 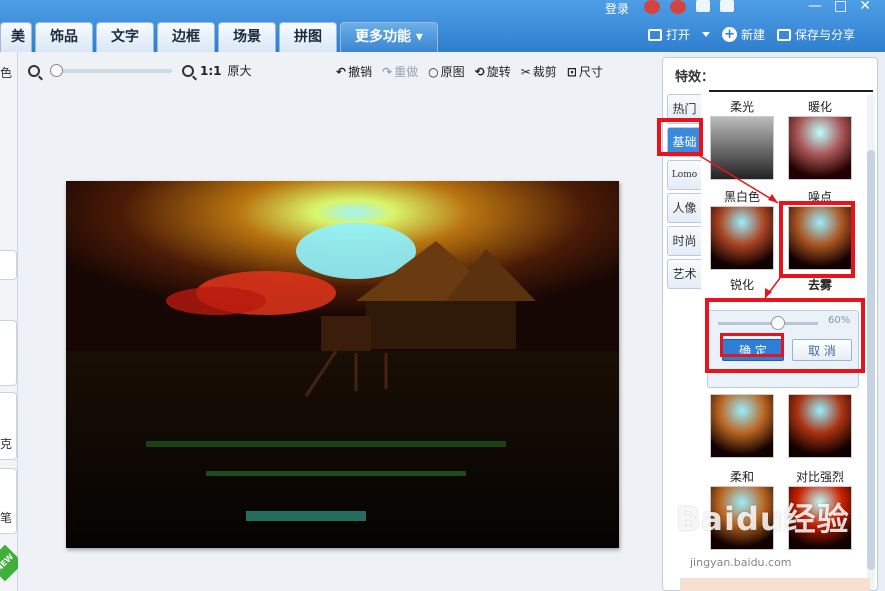 I want to click on effect-category-tabs: 热门 基础 Lomo 人像 时尚 艺术, so click(x=684, y=193).